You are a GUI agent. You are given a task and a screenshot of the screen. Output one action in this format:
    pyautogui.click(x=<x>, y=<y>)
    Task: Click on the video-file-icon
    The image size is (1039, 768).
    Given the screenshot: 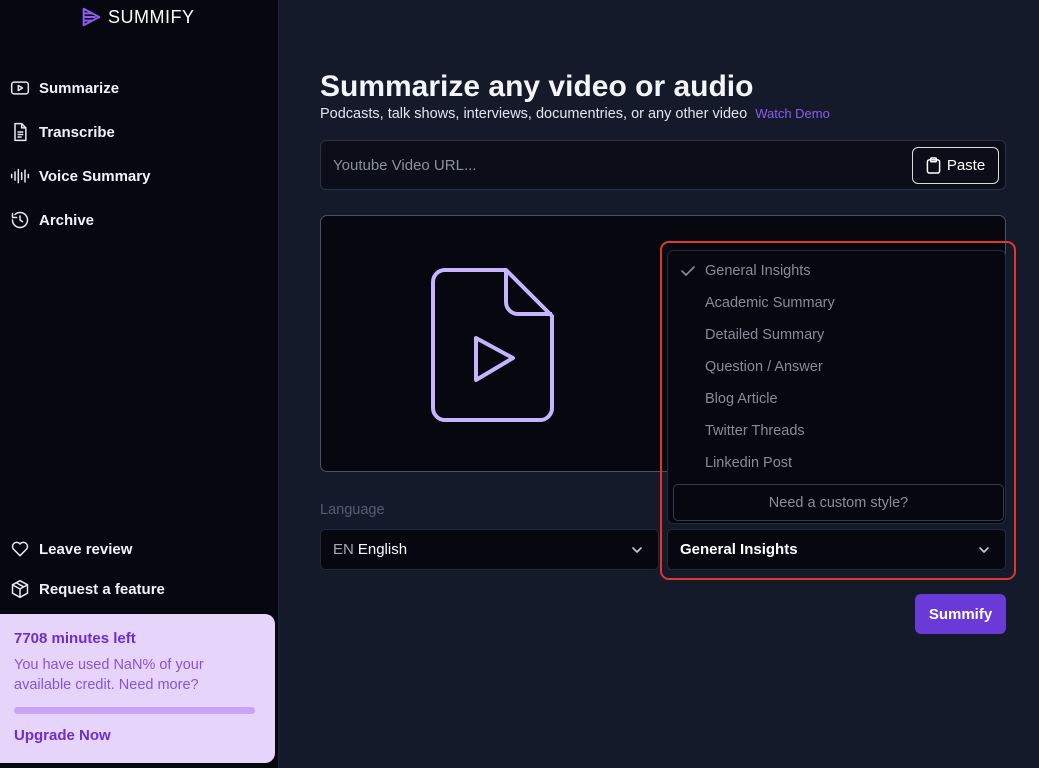 What is the action you would take?
    pyautogui.click(x=492, y=345)
    